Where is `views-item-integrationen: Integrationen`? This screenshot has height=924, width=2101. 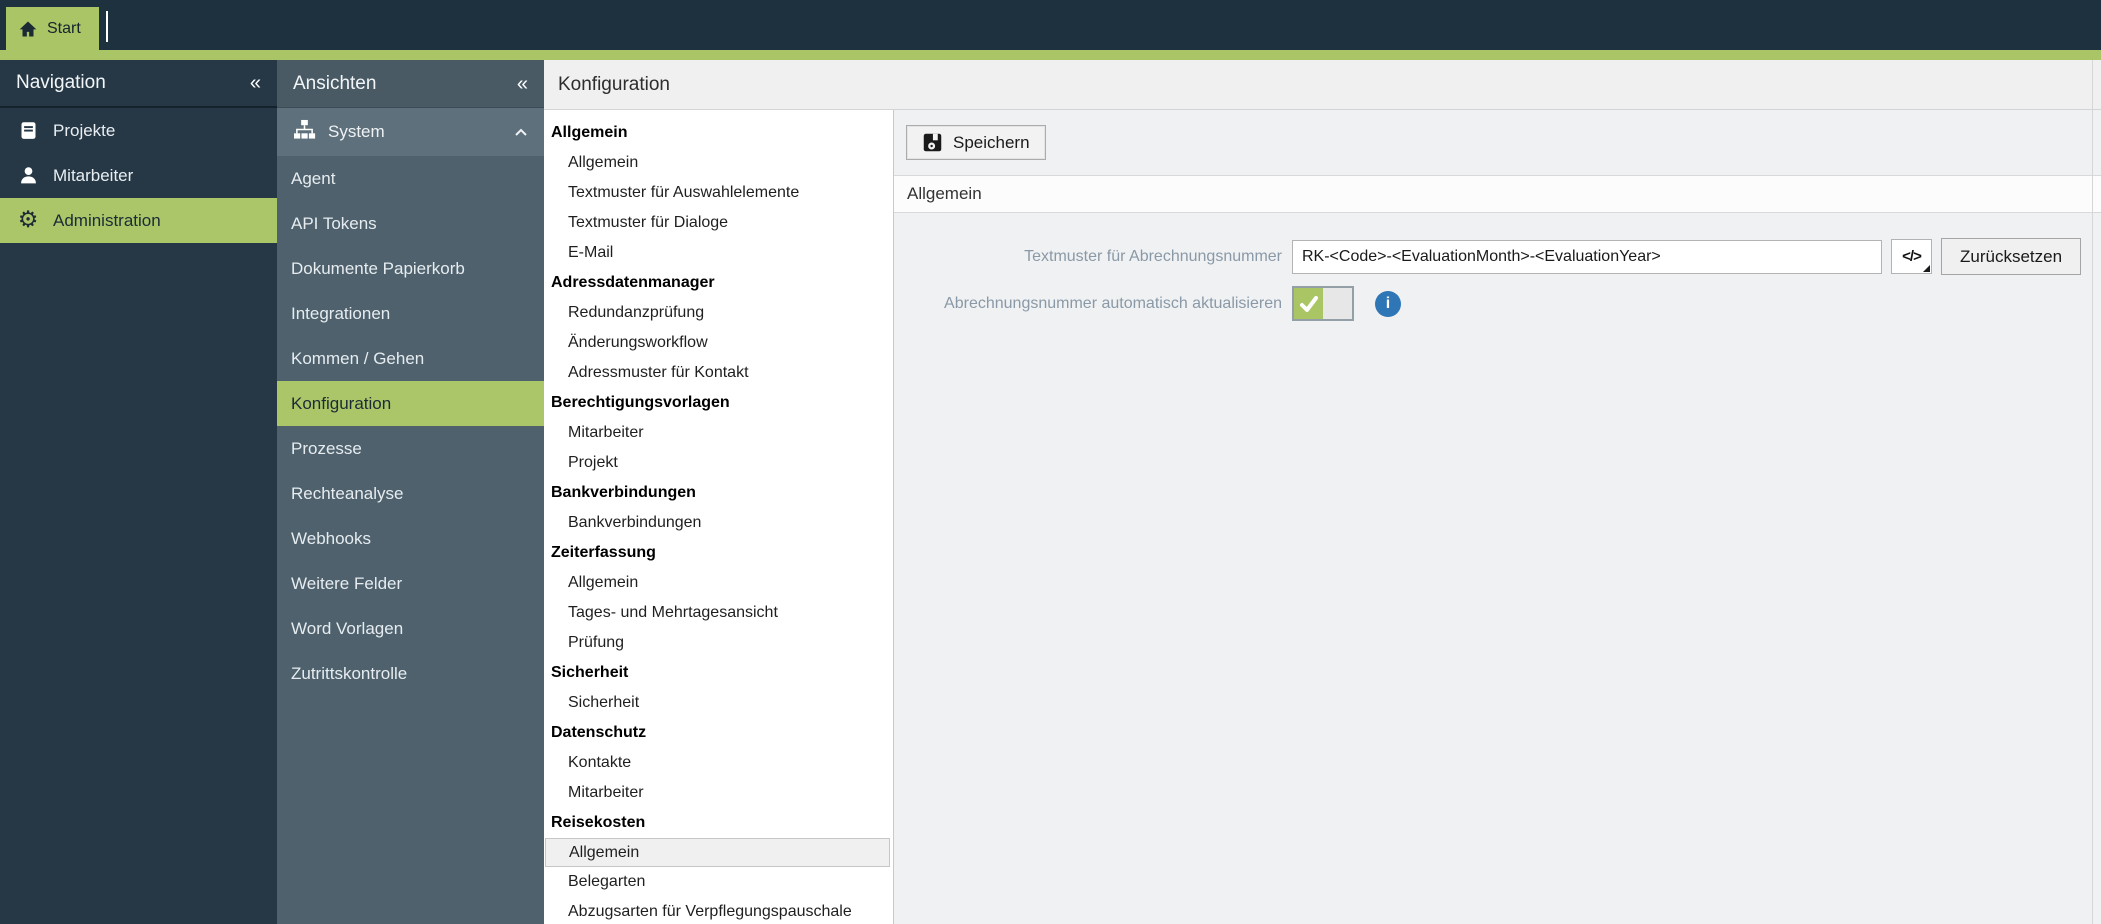 views-item-integrationen: Integrationen is located at coordinates (410, 313).